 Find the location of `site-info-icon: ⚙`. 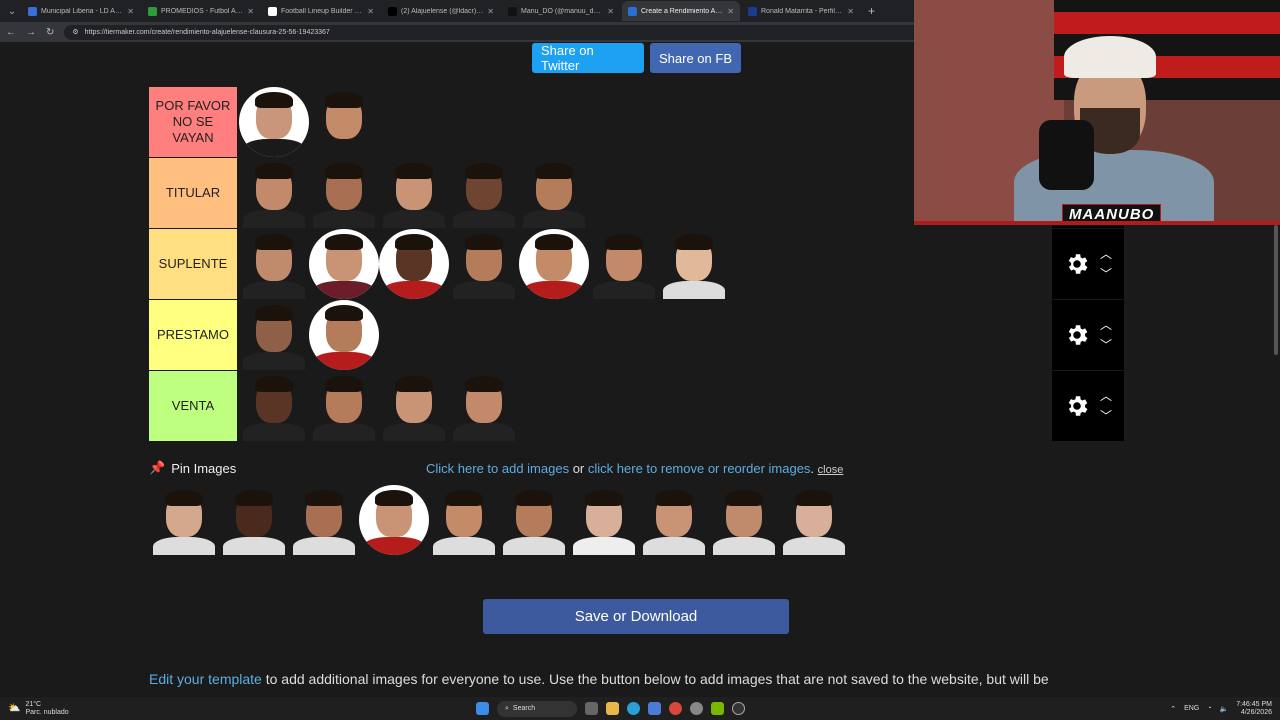

site-info-icon: ⚙ is located at coordinates (75, 32).